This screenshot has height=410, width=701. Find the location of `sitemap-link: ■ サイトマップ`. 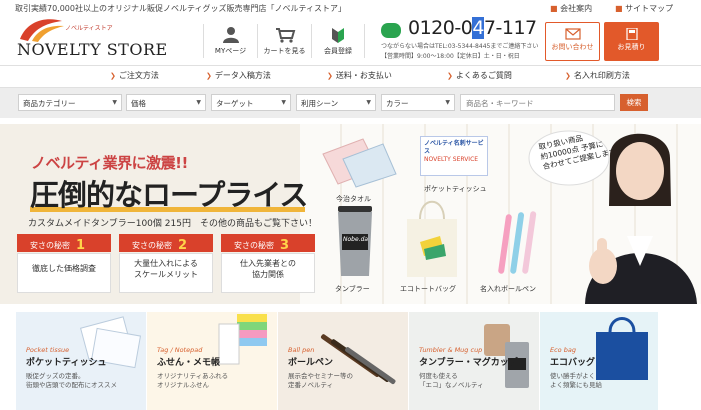

sitemap-link: ■ サイトマップ is located at coordinates (644, 8).